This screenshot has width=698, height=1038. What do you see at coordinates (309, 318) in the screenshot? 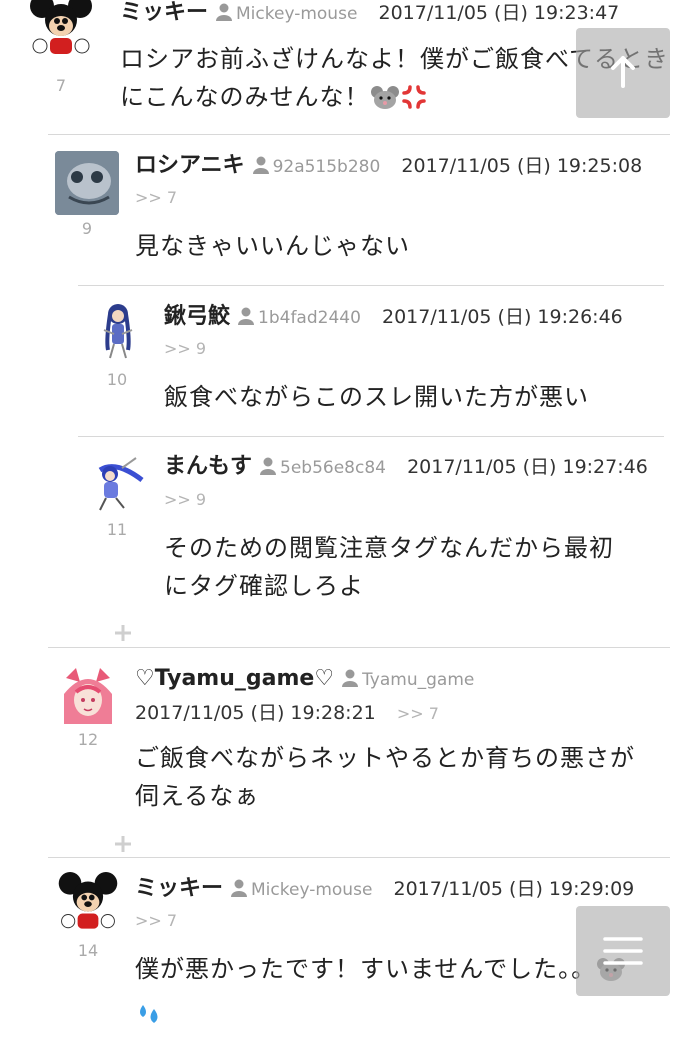
I see `user-id: 1b4fad2440` at bounding box center [309, 318].